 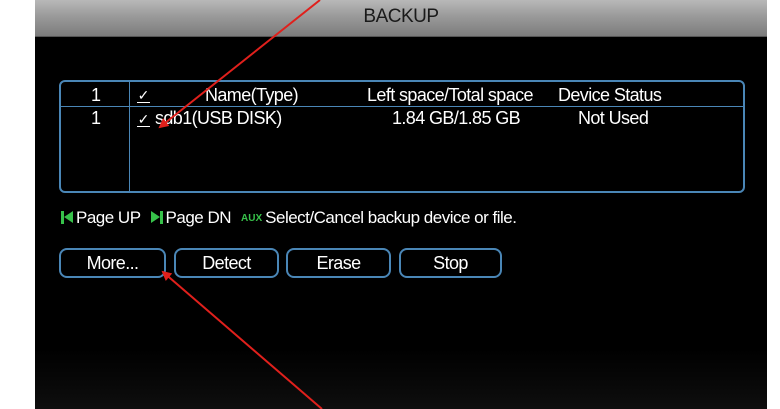 I want to click on device-space: 1.84 GB/1.85 GB, so click(x=456, y=118).